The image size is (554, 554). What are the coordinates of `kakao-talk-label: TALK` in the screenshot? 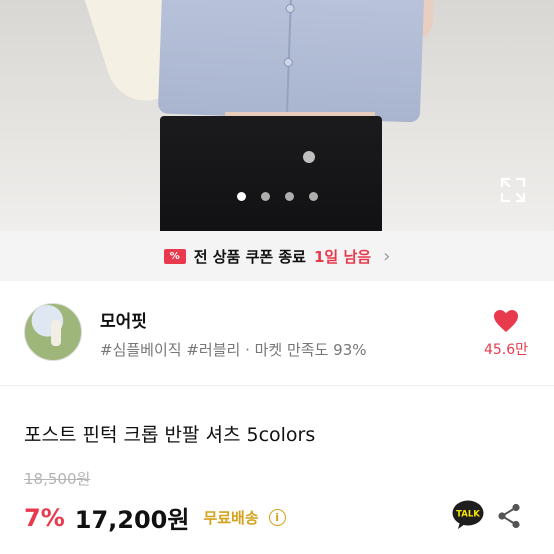 It's located at (468, 515).